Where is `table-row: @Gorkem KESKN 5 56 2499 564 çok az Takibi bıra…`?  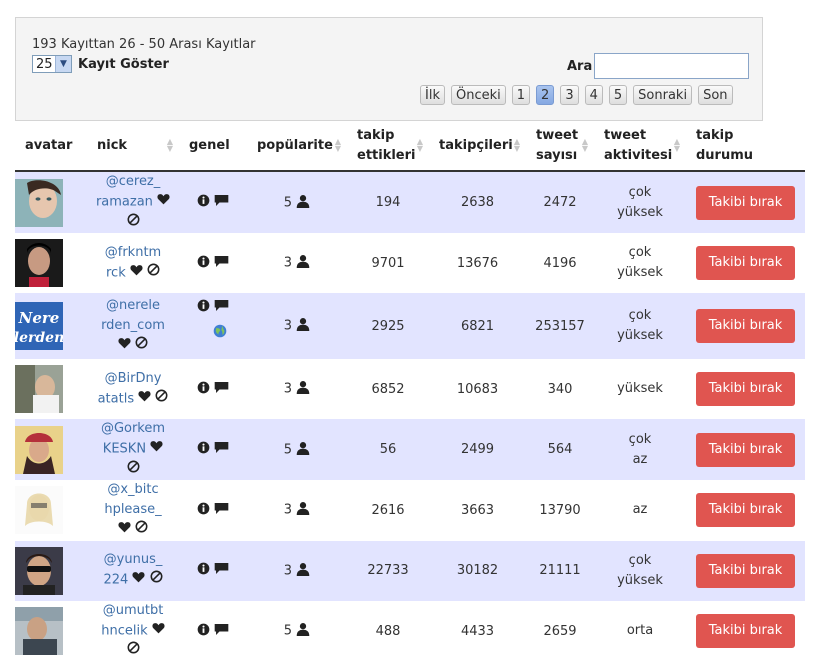 table-row: @Gorkem KESKN 5 56 2499 564 çok az Takibi bıra… is located at coordinates (410, 449).